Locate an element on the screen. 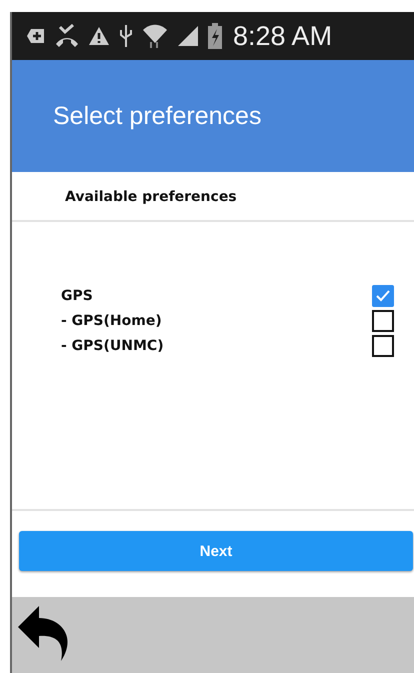 The image size is (414, 673). battery-icon is located at coordinates (215, 36).